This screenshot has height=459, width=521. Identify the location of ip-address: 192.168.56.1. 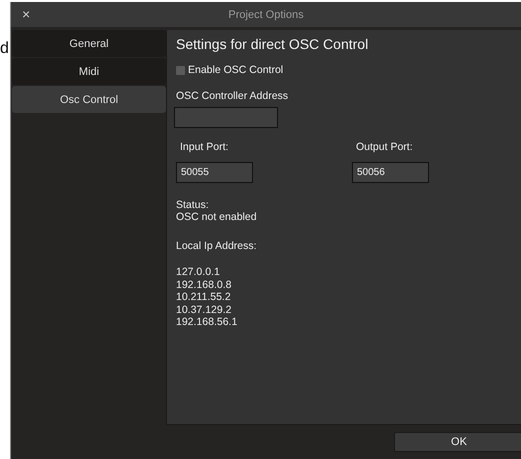
(207, 322).